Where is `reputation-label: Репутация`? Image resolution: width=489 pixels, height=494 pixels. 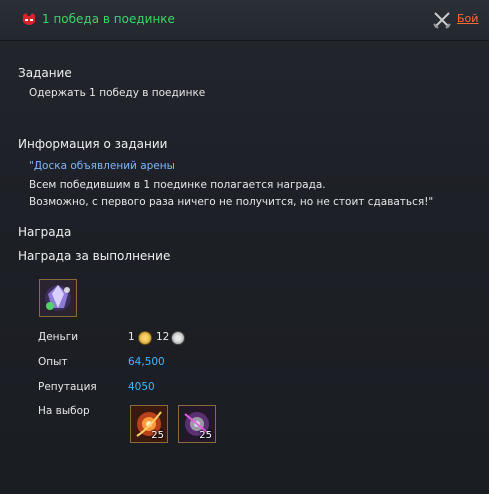 reputation-label: Репутация is located at coordinates (67, 387).